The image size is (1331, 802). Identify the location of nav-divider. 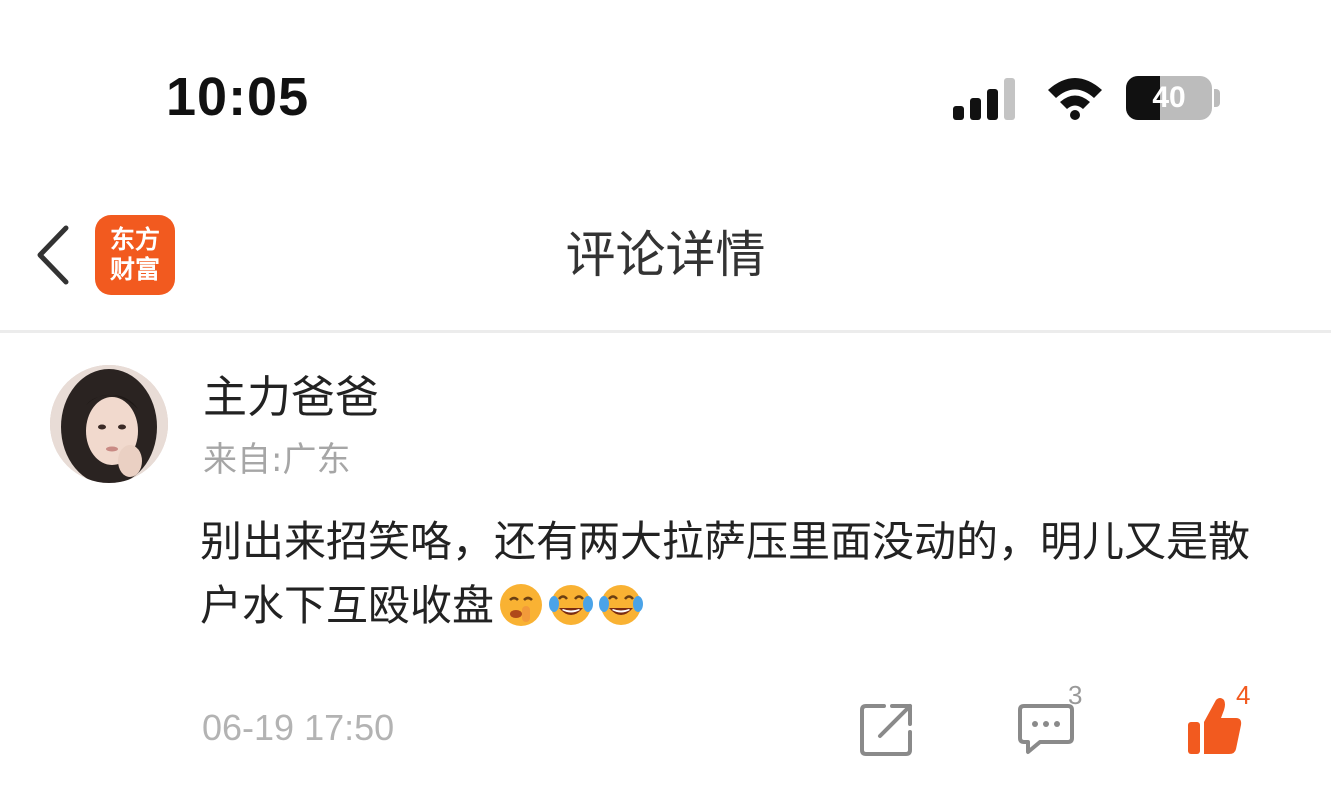
(665, 331).